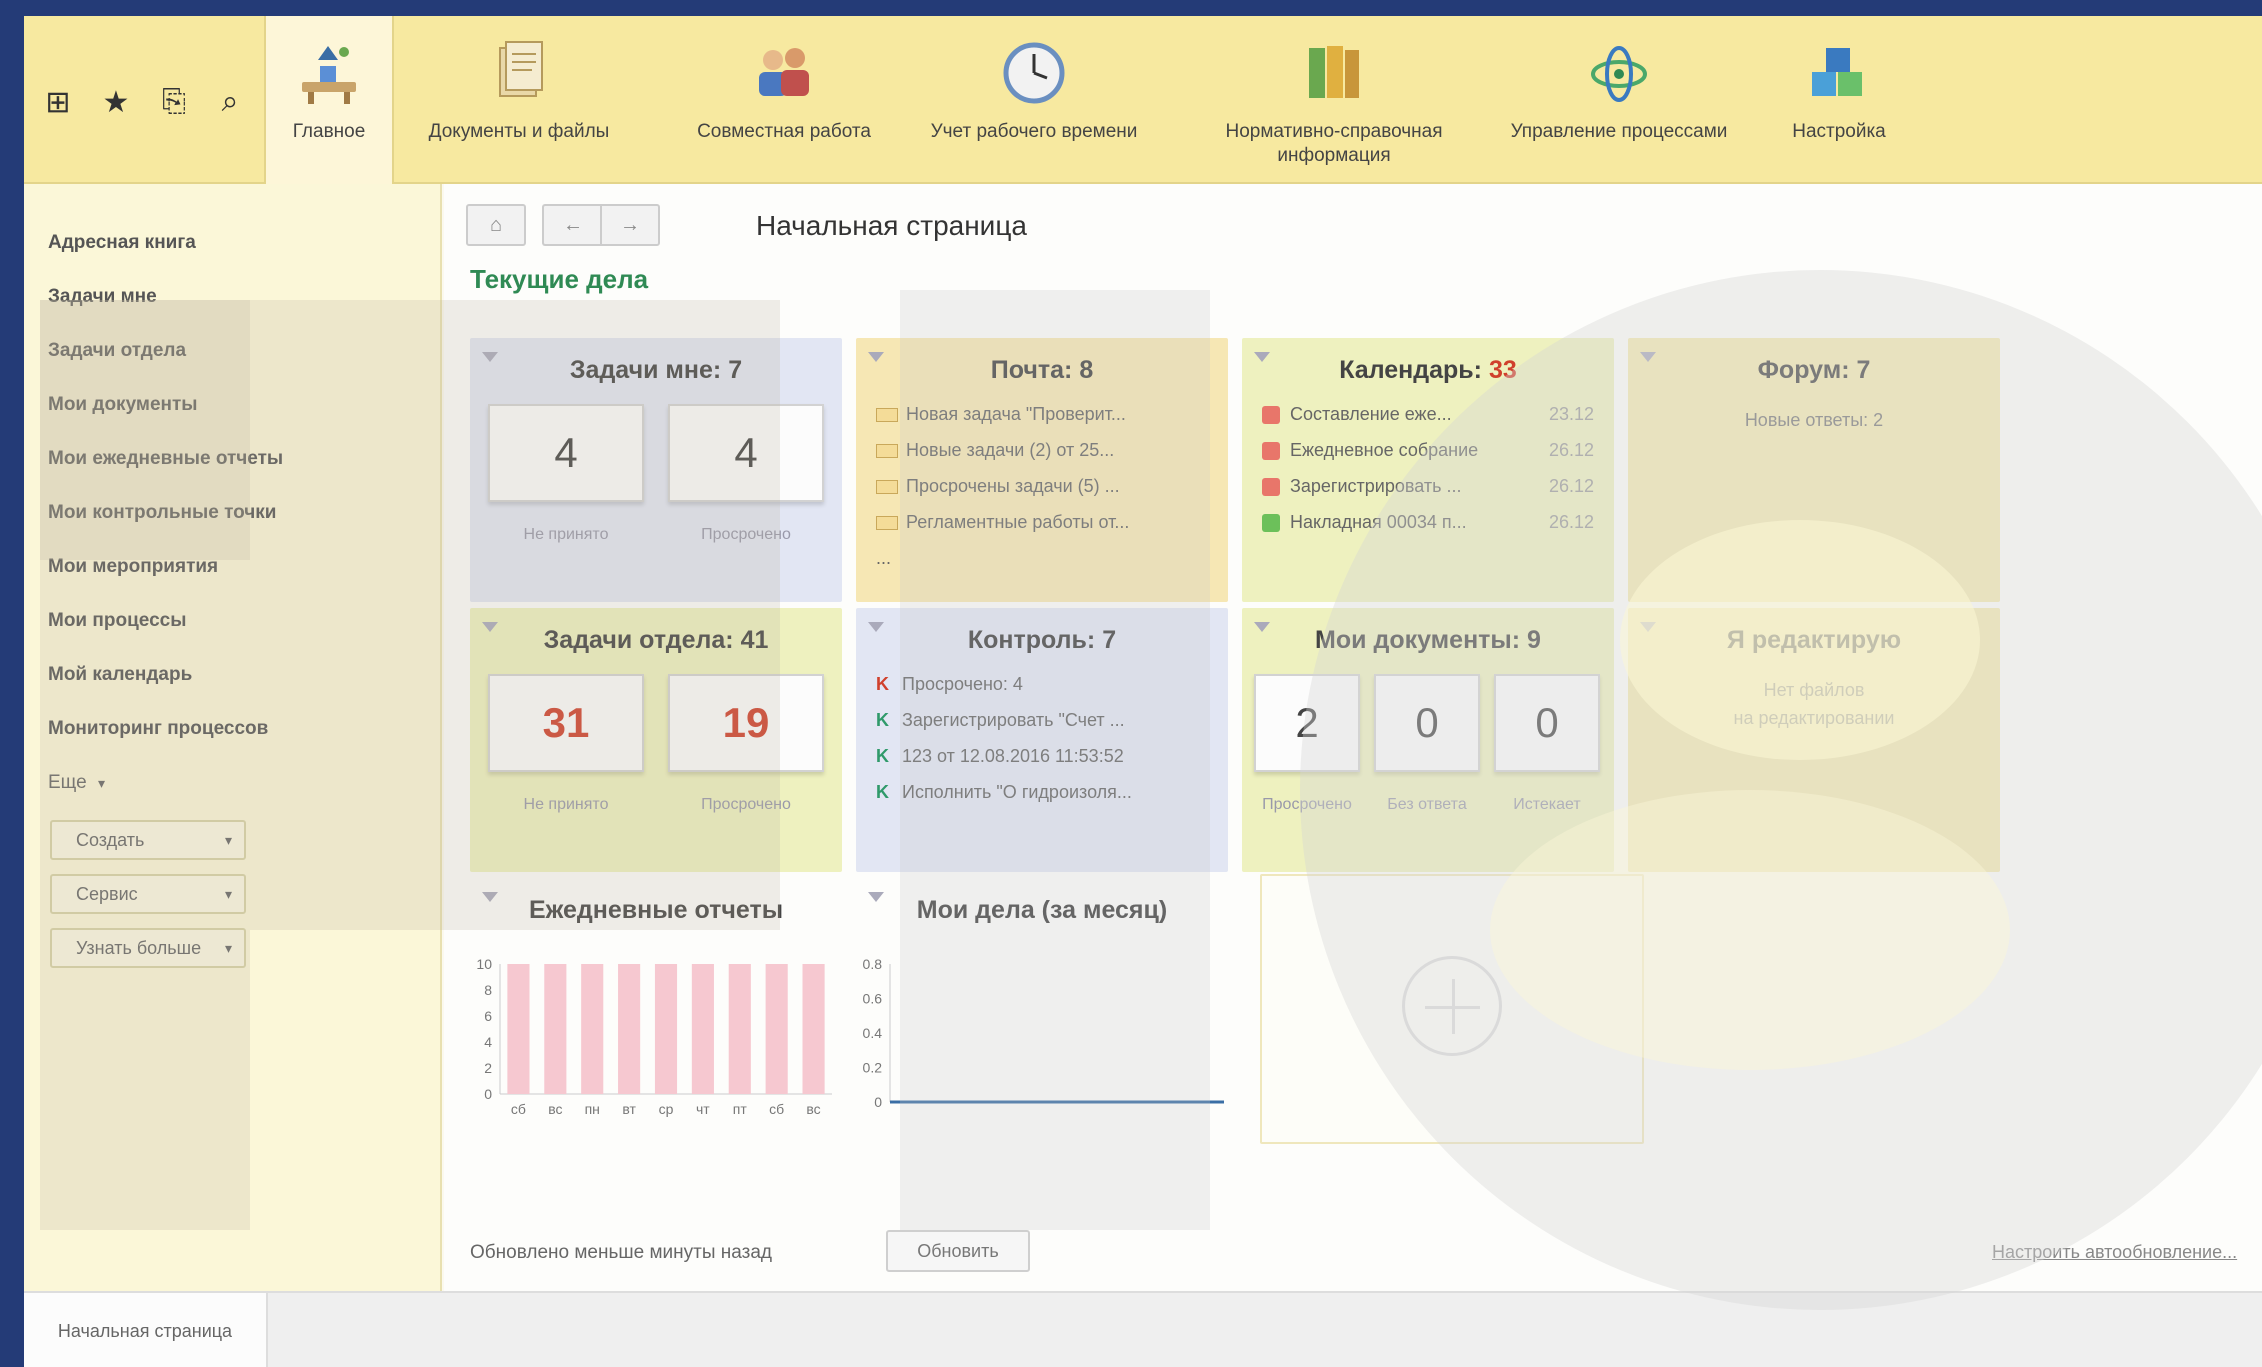  I want to click on forward-button: →, so click(630, 225).